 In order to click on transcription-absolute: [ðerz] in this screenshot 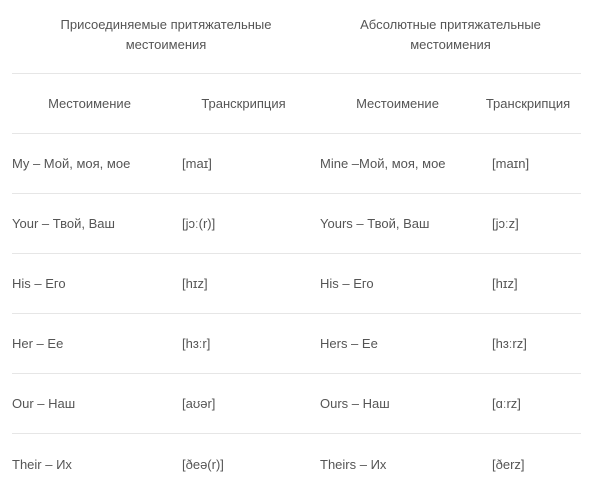, I will do `click(528, 464)`.